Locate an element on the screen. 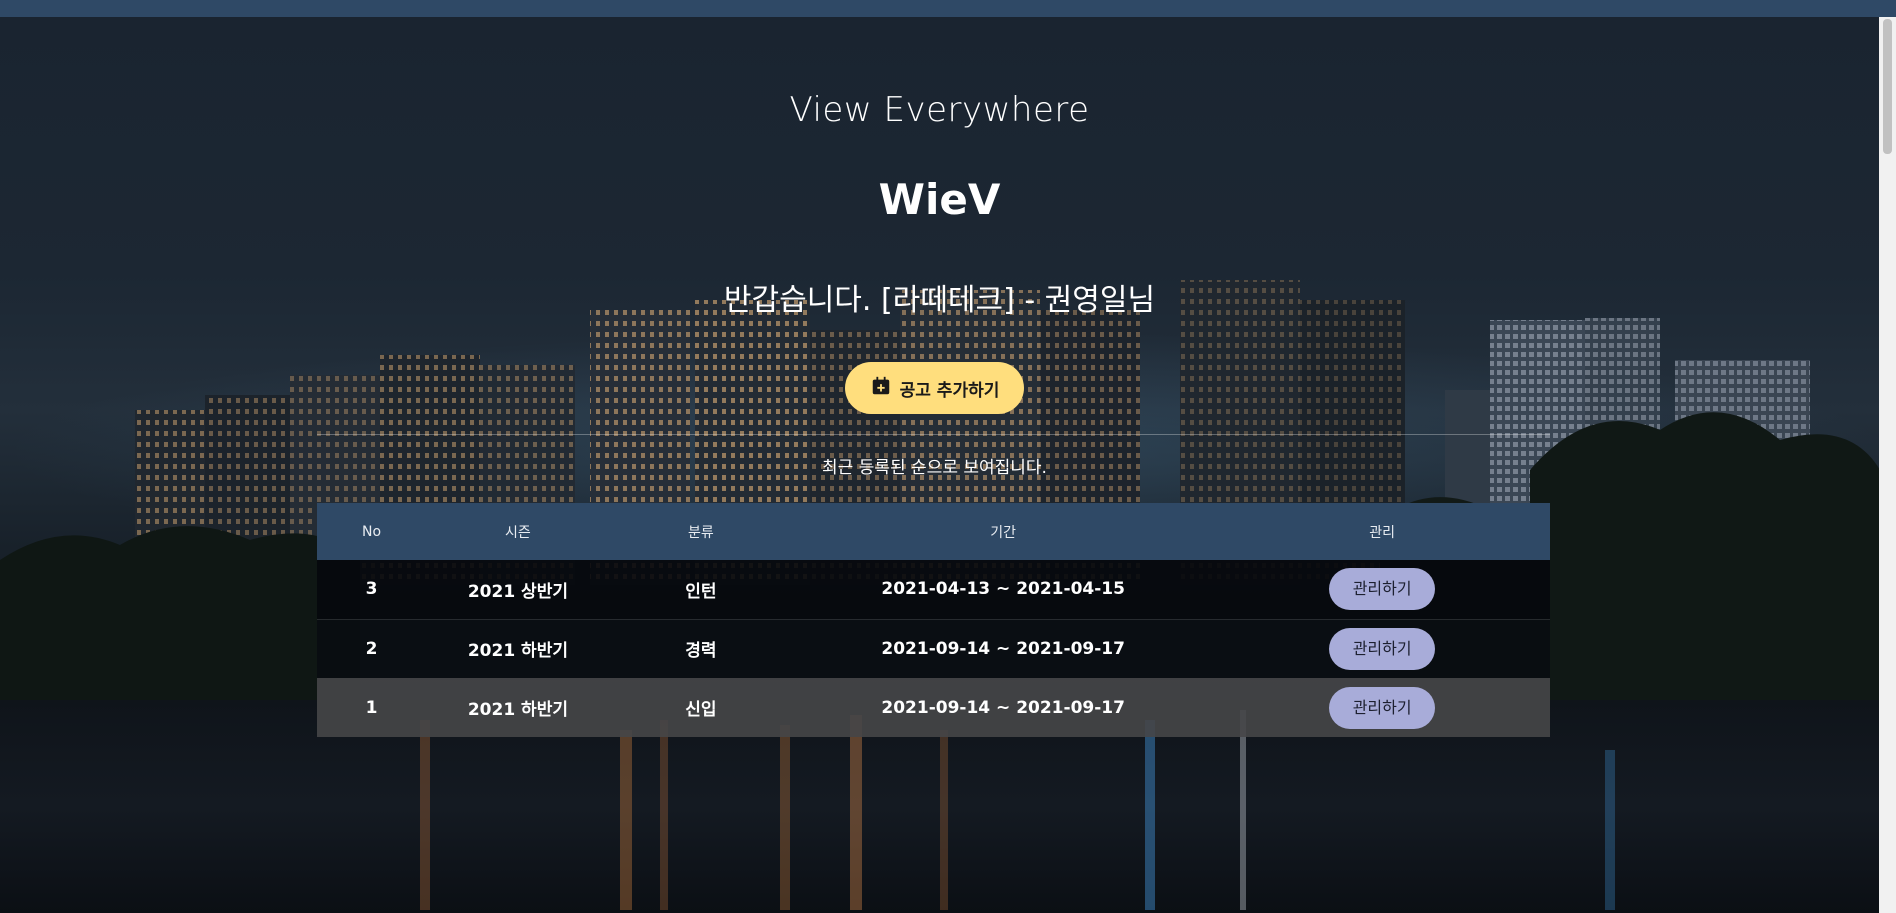 The image size is (1896, 913). header-season: 시즌 is located at coordinates (518, 532).